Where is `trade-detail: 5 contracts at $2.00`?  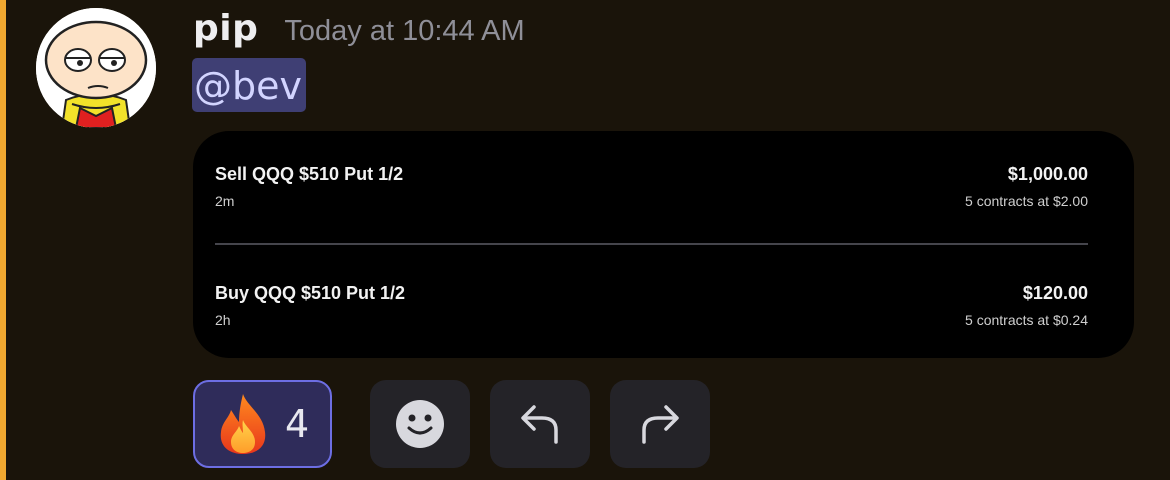
trade-detail: 5 contracts at $2.00 is located at coordinates (1026, 201).